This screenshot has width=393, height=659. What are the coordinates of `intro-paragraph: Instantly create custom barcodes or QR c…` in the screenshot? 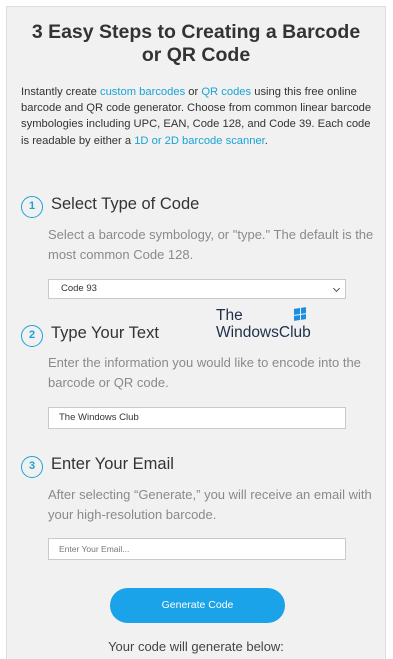 It's located at (198, 116).